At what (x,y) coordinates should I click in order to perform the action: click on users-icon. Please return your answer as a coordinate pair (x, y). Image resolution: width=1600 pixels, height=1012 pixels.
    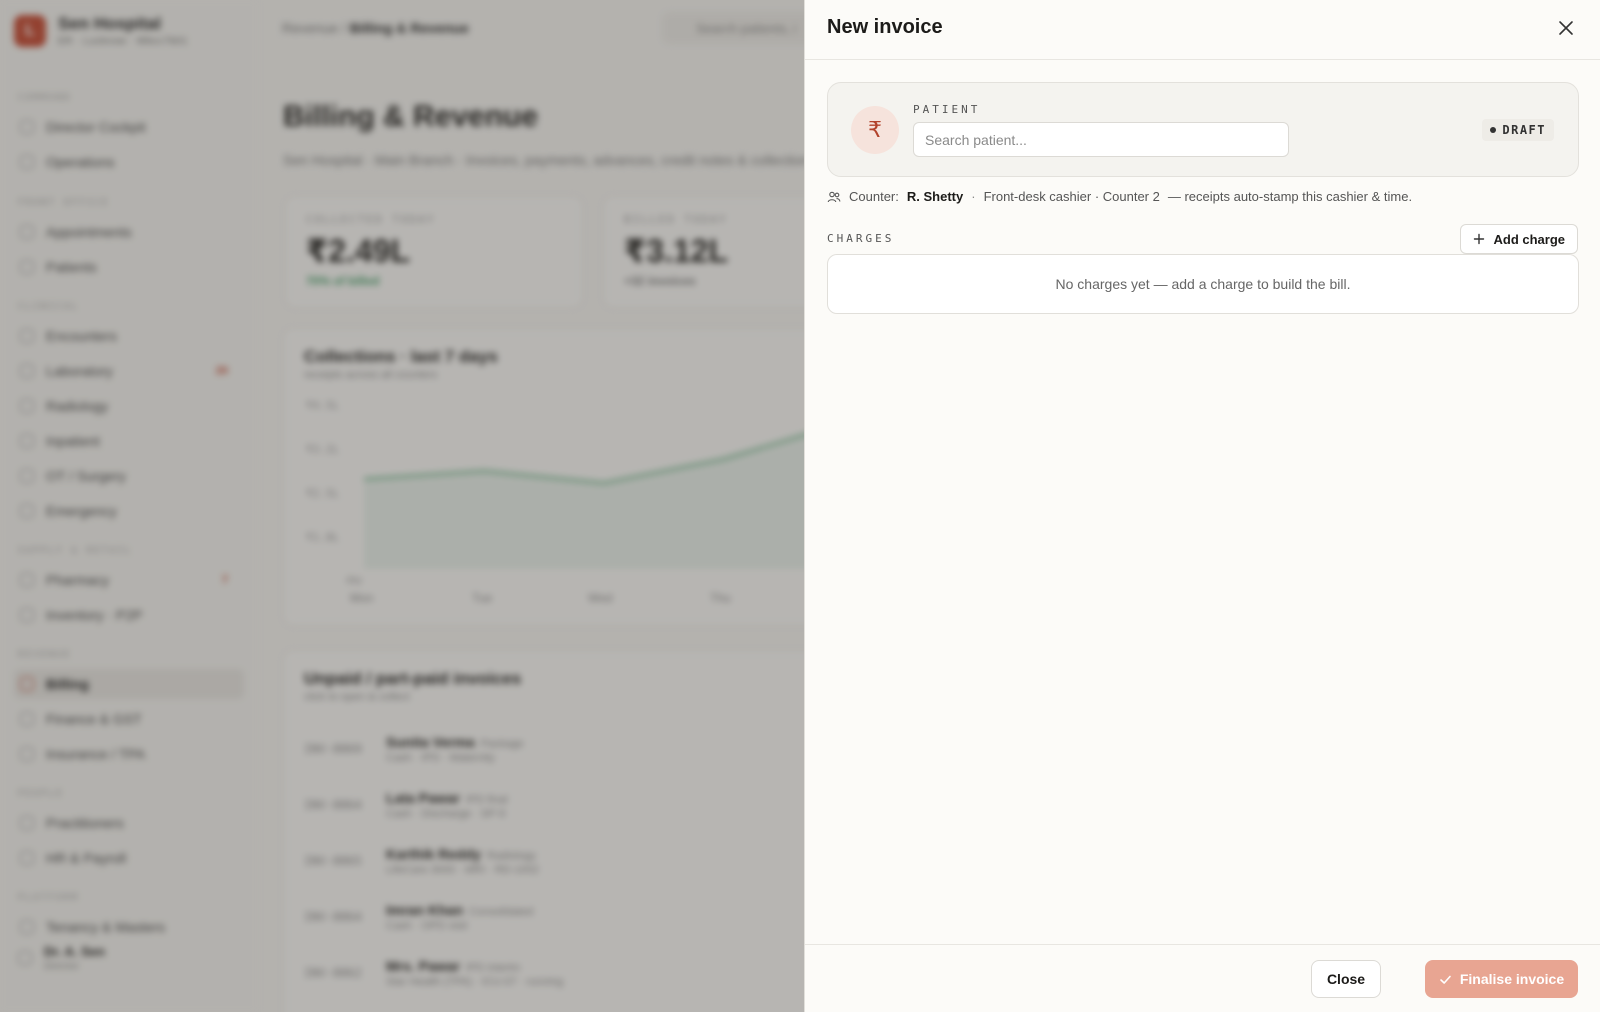
    Looking at the image, I should click on (834, 196).